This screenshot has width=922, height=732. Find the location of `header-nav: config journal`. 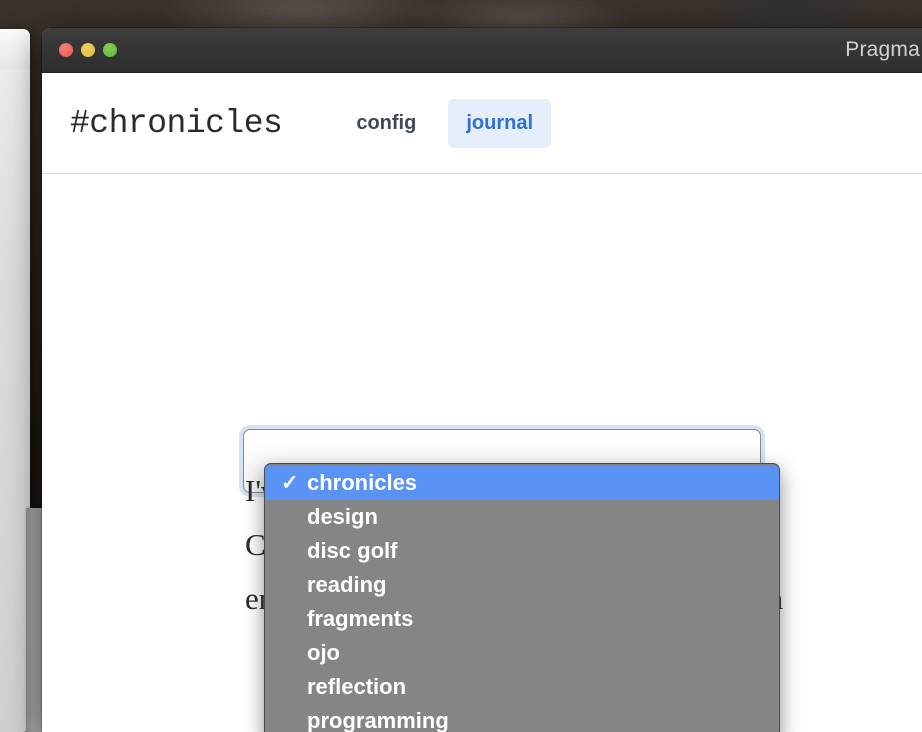

header-nav: config journal is located at coordinates (453, 123).